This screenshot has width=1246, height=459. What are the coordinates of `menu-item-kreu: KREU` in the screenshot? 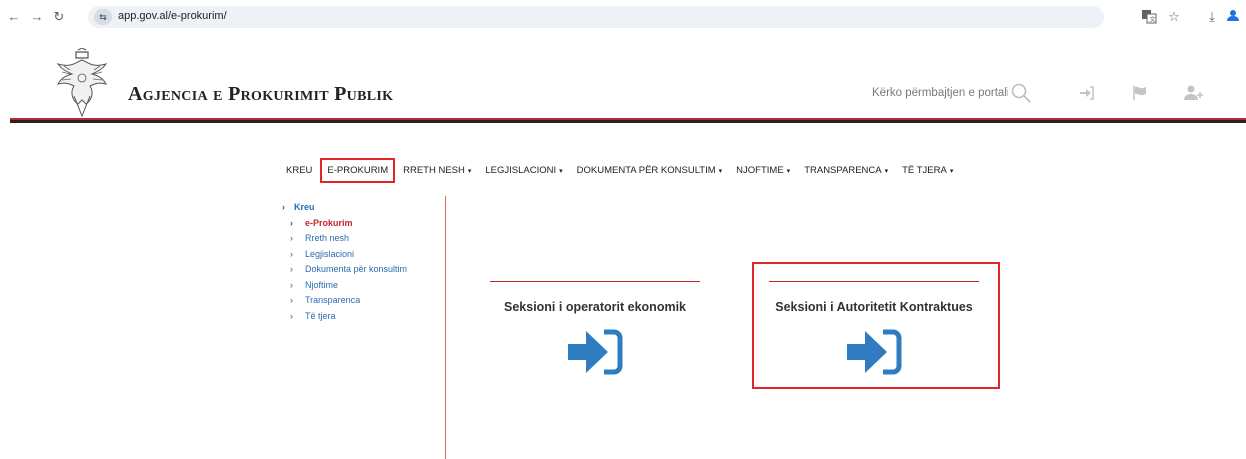 It's located at (299, 170).